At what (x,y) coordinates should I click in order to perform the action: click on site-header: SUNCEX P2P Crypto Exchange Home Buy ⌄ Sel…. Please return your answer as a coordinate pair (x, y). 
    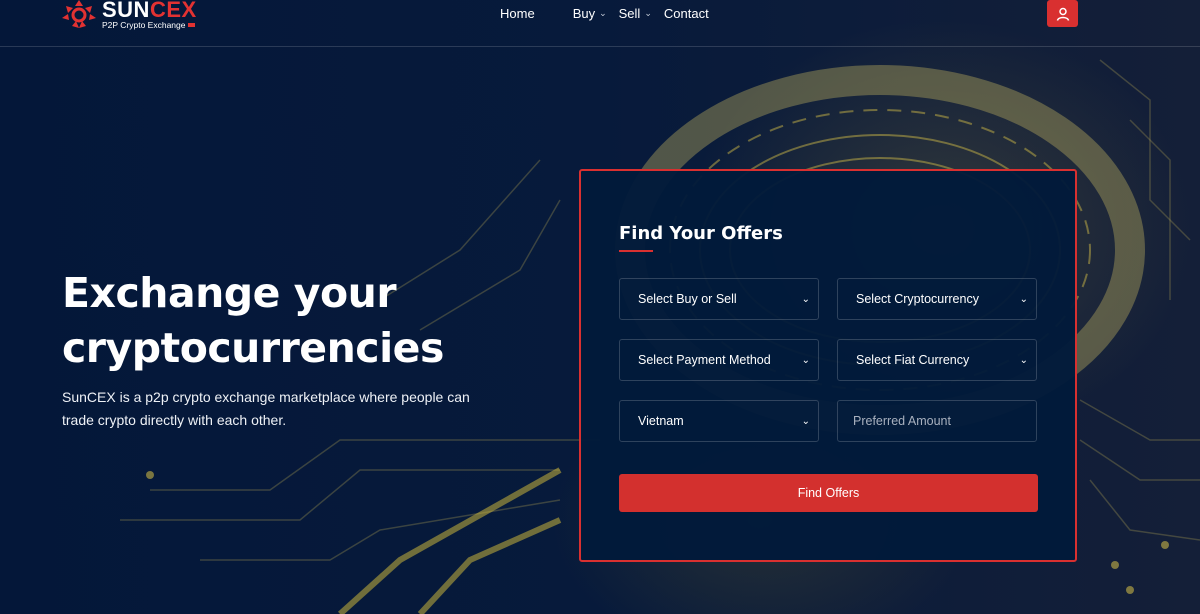
    Looking at the image, I should click on (600, 23).